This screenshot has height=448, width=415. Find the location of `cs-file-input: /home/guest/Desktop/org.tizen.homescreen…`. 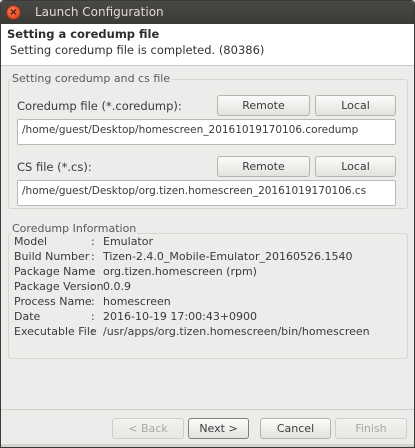

cs-file-input: /home/guest/Desktop/org.tizen.homescreen… is located at coordinates (206, 193).